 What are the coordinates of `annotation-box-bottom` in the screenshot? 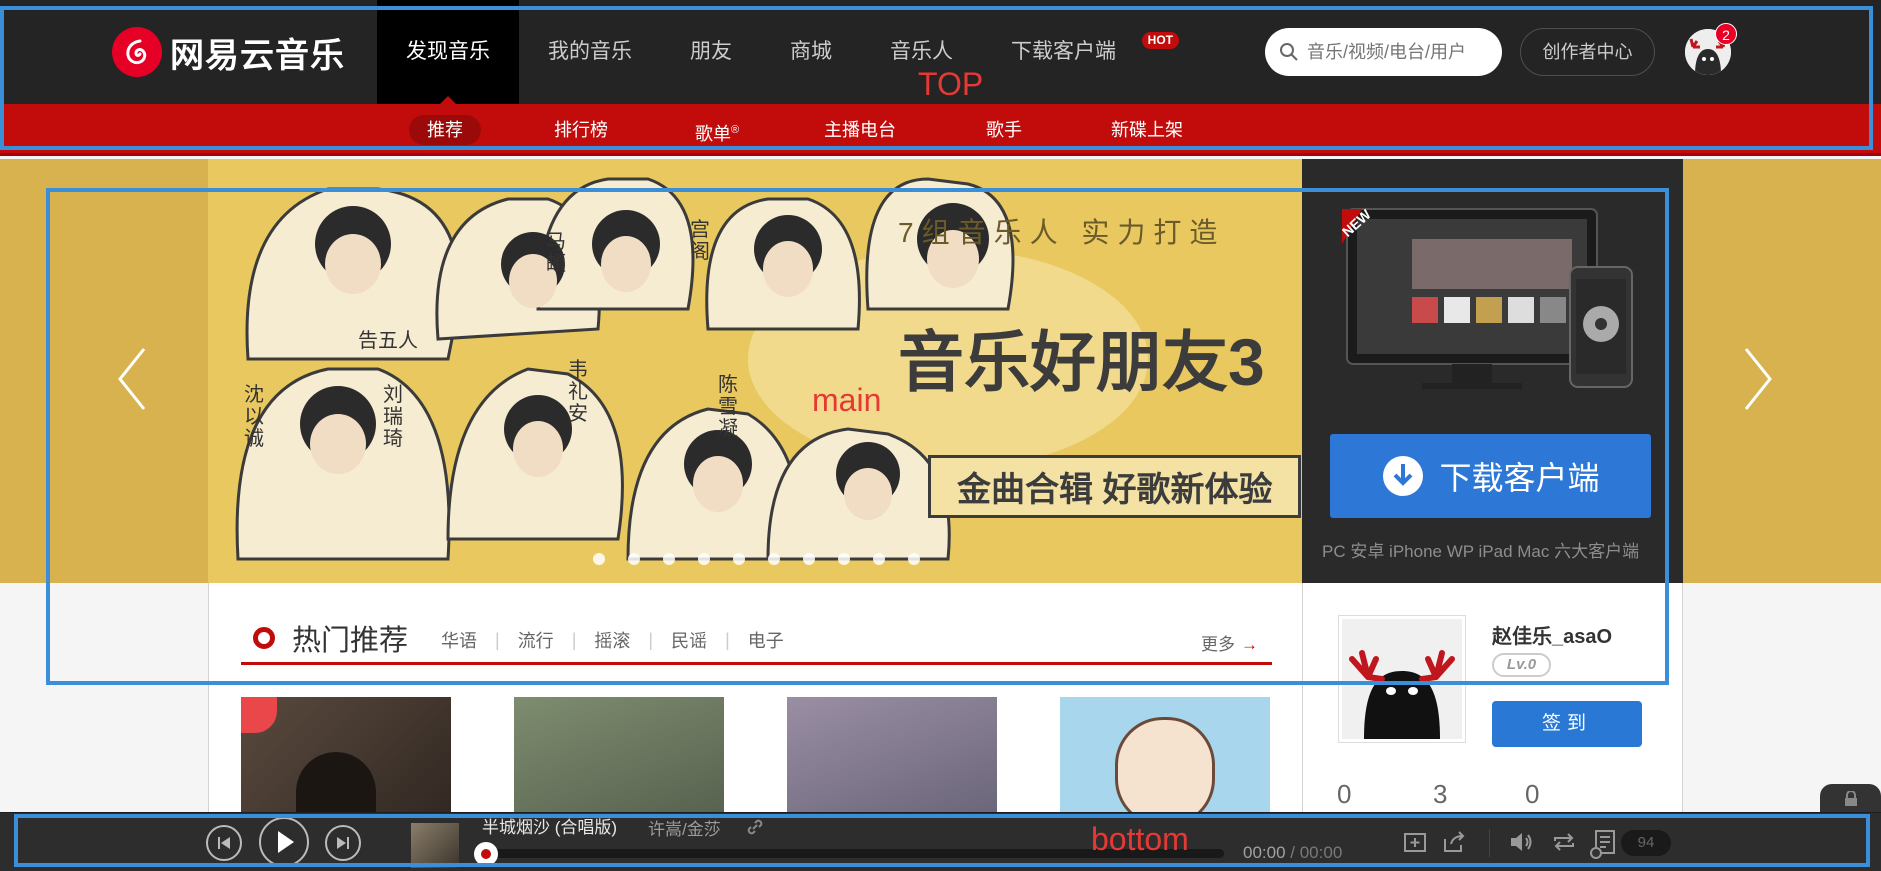 It's located at (942, 840).